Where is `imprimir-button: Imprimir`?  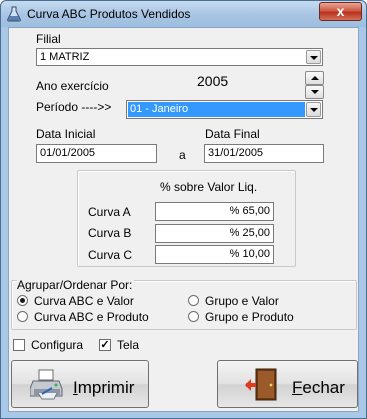 imprimir-button: Imprimir is located at coordinates (80, 384).